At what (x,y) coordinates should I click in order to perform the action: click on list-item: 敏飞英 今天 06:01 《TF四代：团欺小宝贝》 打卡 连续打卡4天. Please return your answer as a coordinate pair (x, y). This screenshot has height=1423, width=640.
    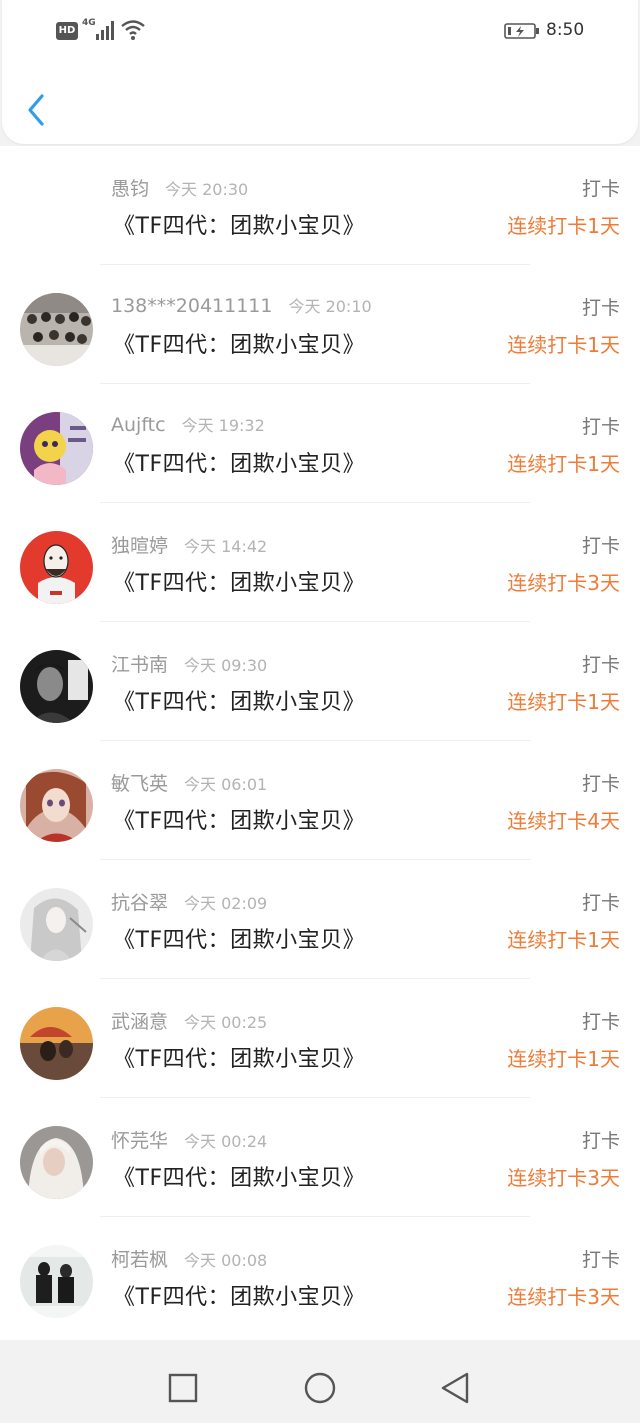
    Looking at the image, I should click on (320, 800).